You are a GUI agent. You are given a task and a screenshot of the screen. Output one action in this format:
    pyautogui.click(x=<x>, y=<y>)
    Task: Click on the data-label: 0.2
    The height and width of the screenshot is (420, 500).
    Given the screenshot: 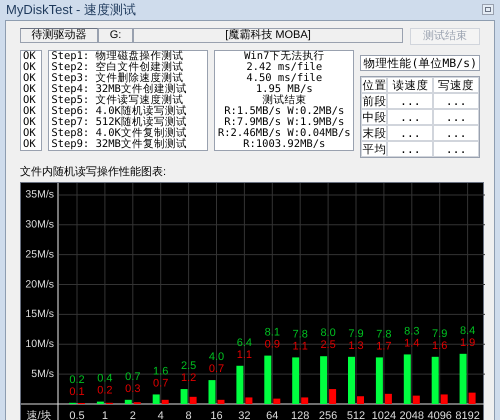 What is the action you would take?
    pyautogui.click(x=105, y=390)
    